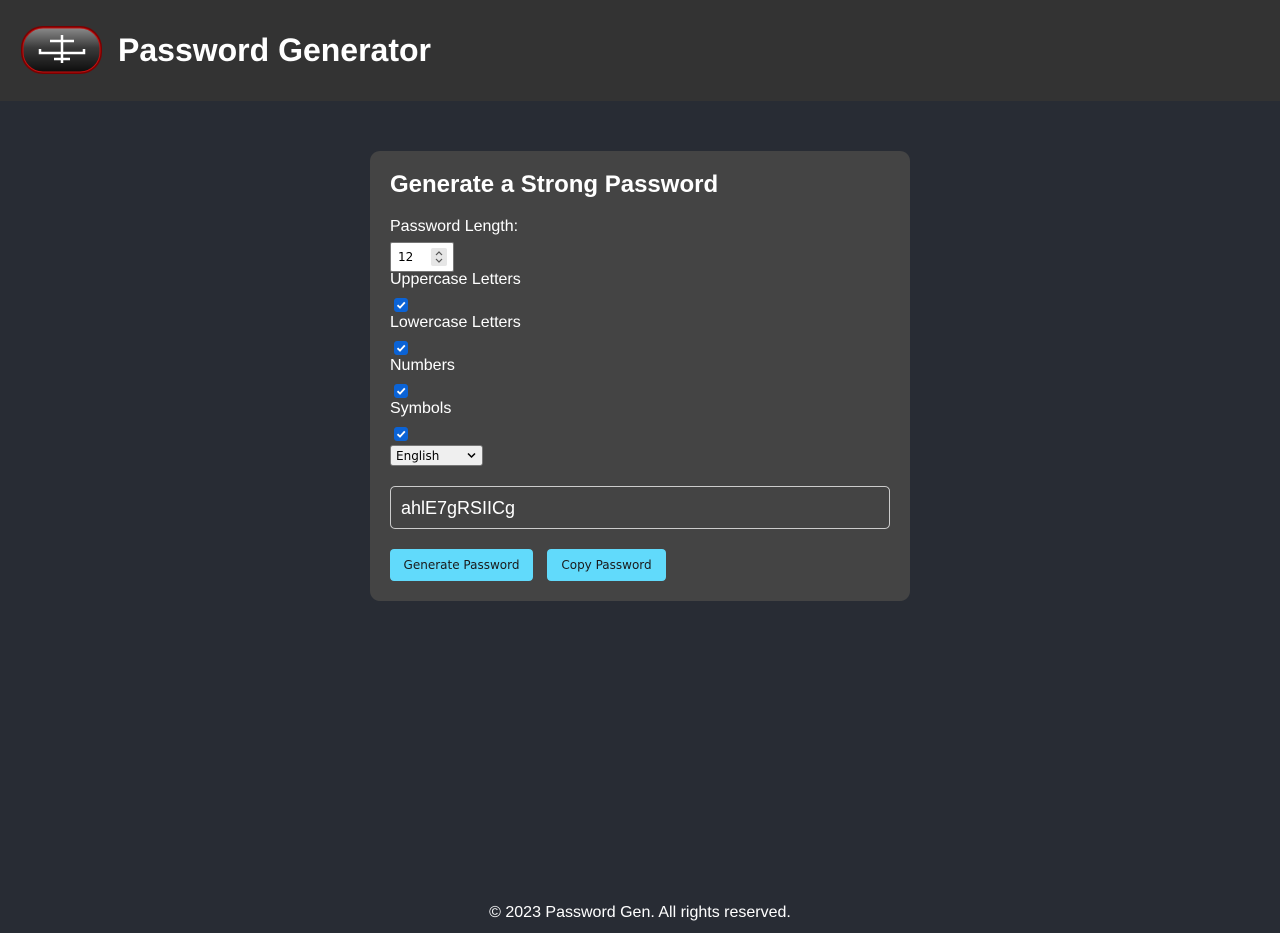 This screenshot has width=1280, height=933. I want to click on uppercase-checkbox, so click(401, 305).